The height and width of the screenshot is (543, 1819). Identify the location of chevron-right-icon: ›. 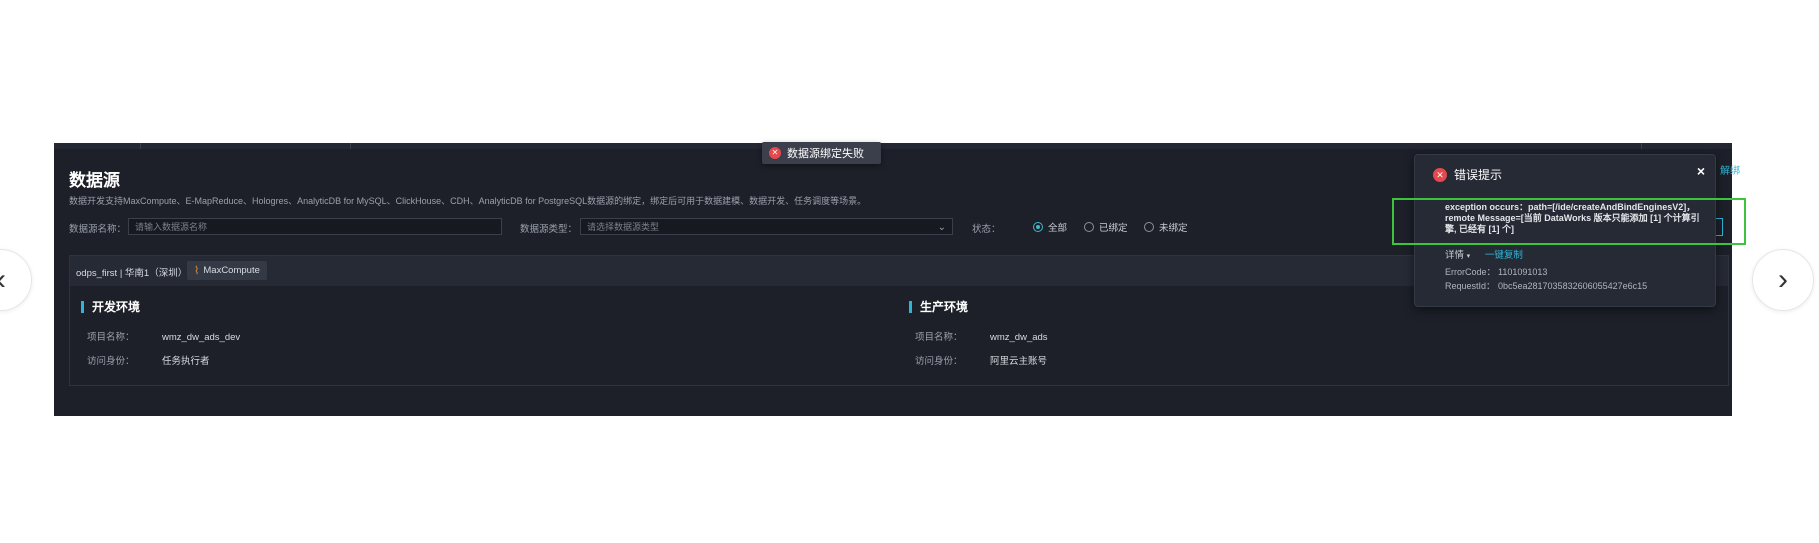
(1783, 279).